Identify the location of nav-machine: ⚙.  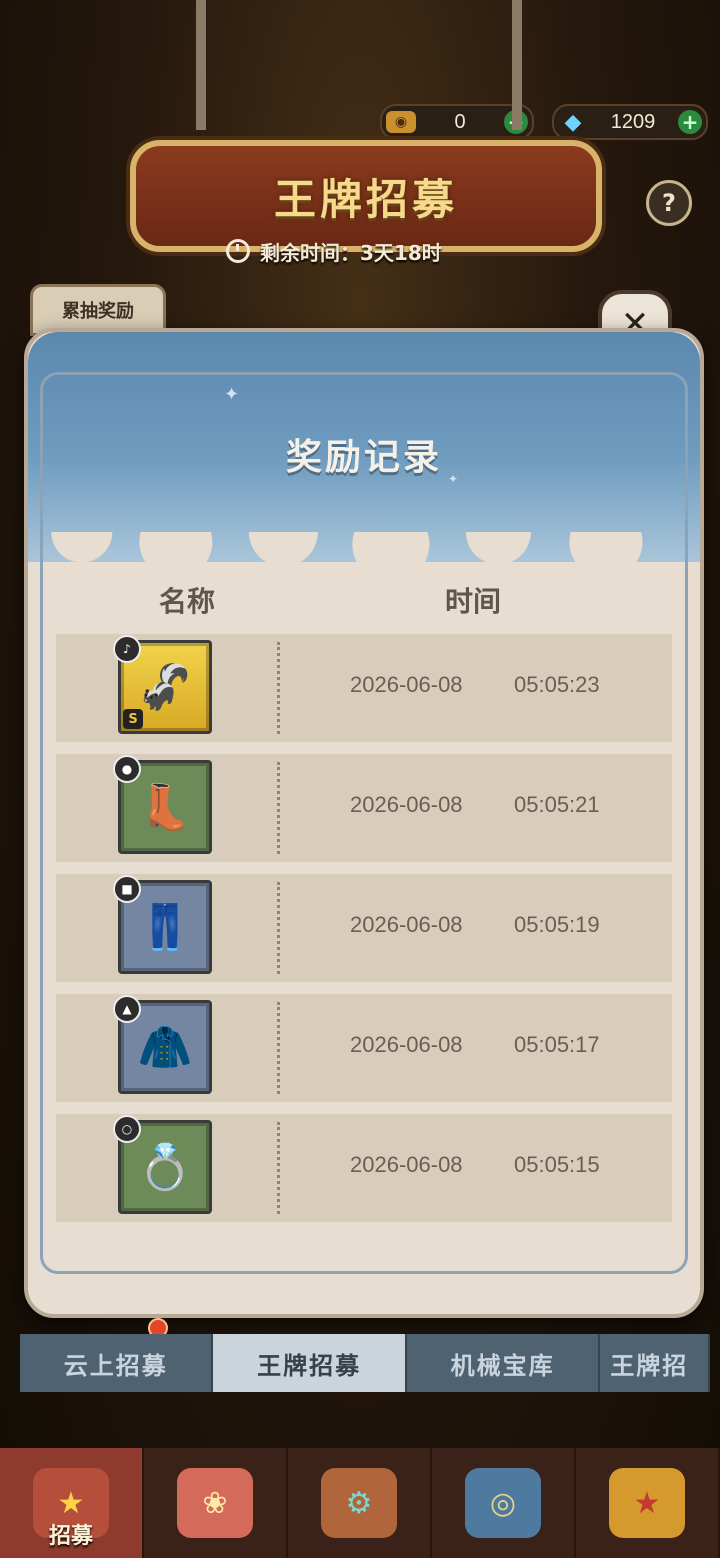
(360, 1503).